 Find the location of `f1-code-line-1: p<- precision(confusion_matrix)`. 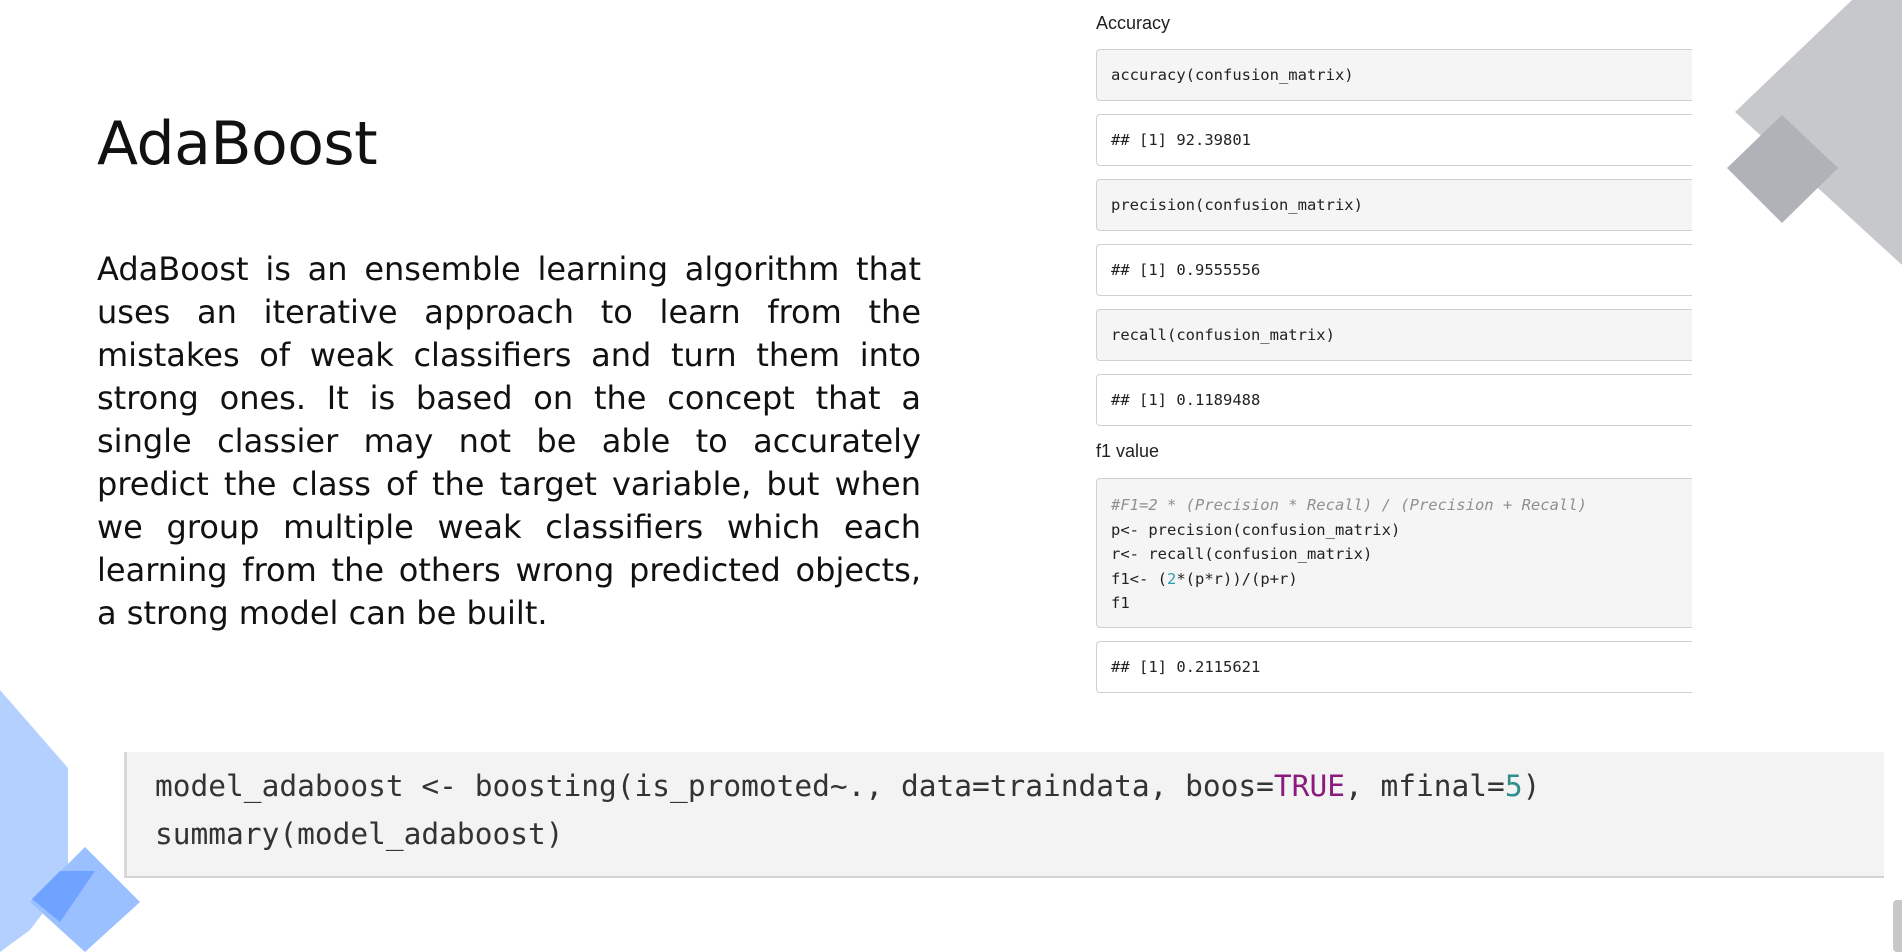

f1-code-line-1: p<- precision(confusion_matrix) is located at coordinates (1256, 529).